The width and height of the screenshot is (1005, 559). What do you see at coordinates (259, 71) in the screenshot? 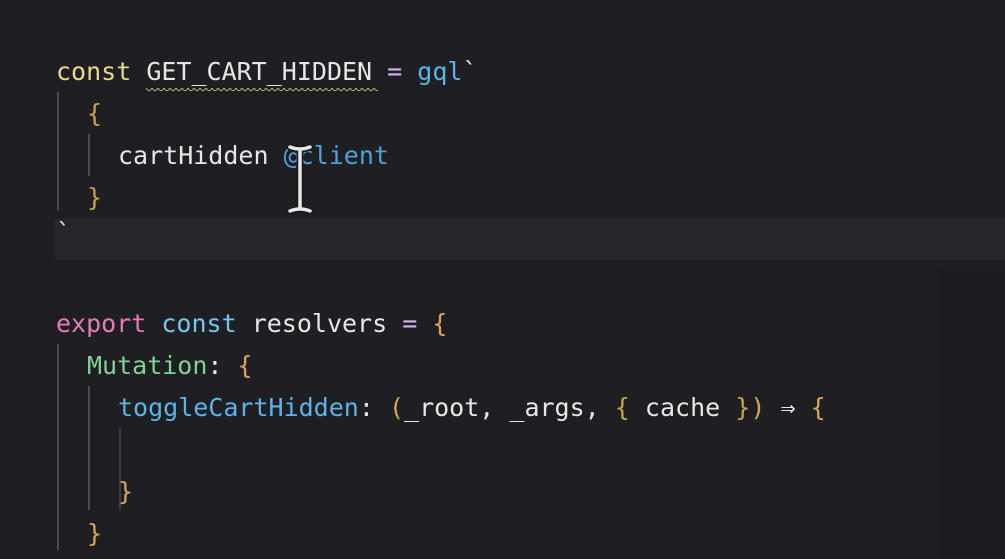
I see `identifier-get-cart-hidden: GET_CART_HIDDEN` at bounding box center [259, 71].